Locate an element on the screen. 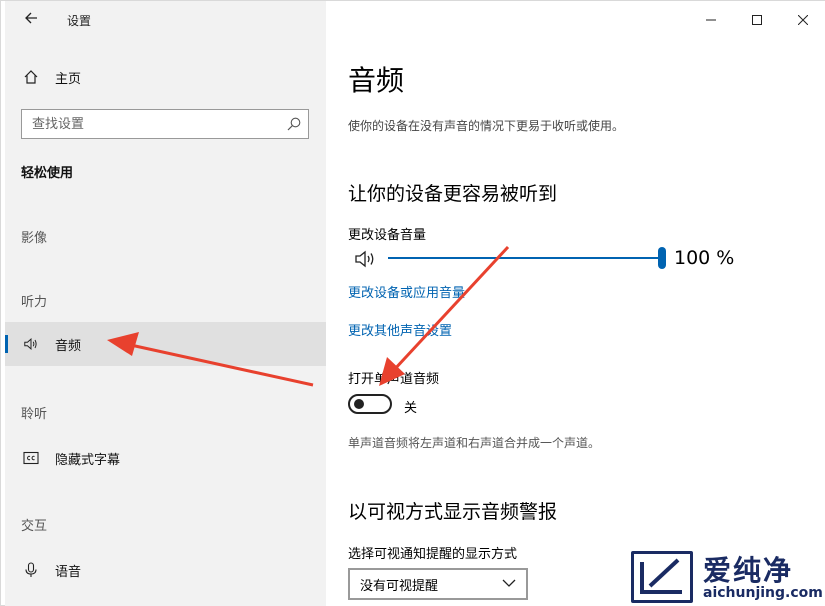 Image resolution: width=825 pixels, height=606 pixels. back-arrow-icon is located at coordinates (31, 18).